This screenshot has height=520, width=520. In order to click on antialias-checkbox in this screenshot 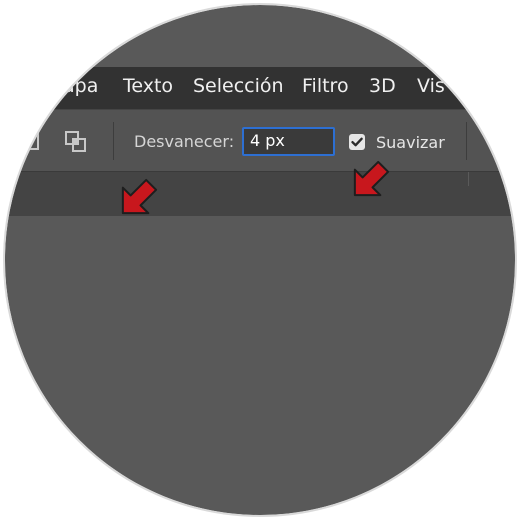, I will do `click(357, 142)`.